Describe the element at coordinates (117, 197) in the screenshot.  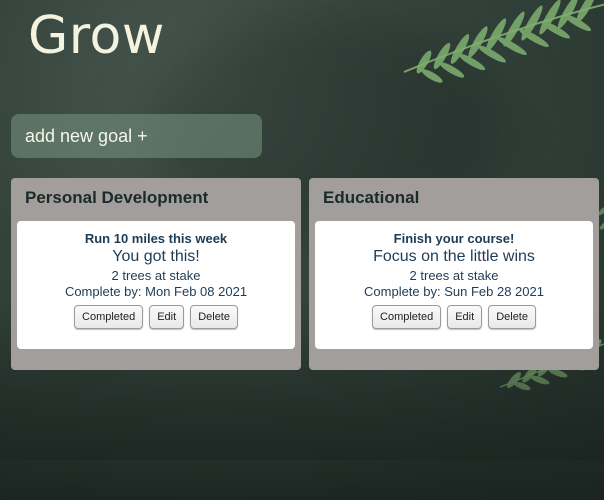
I see `category-title: Personal Development` at that location.